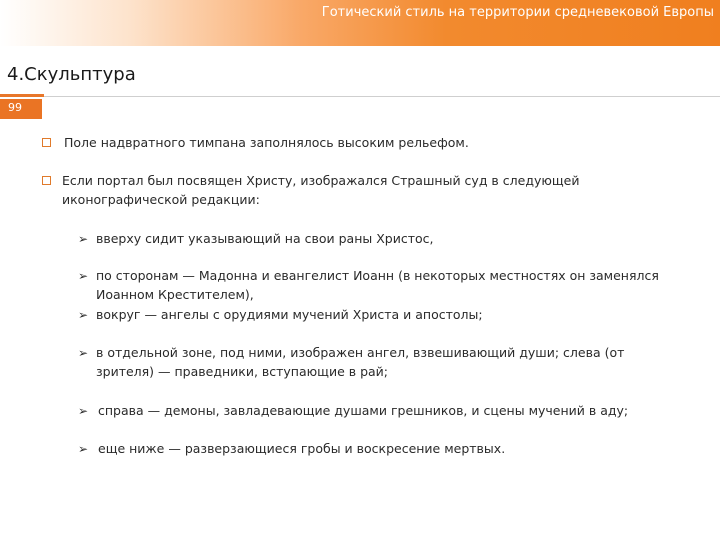 This screenshot has width=720, height=540. I want to click on subbullet-text-line2: Иоанном Крестителем),, so click(175, 294).